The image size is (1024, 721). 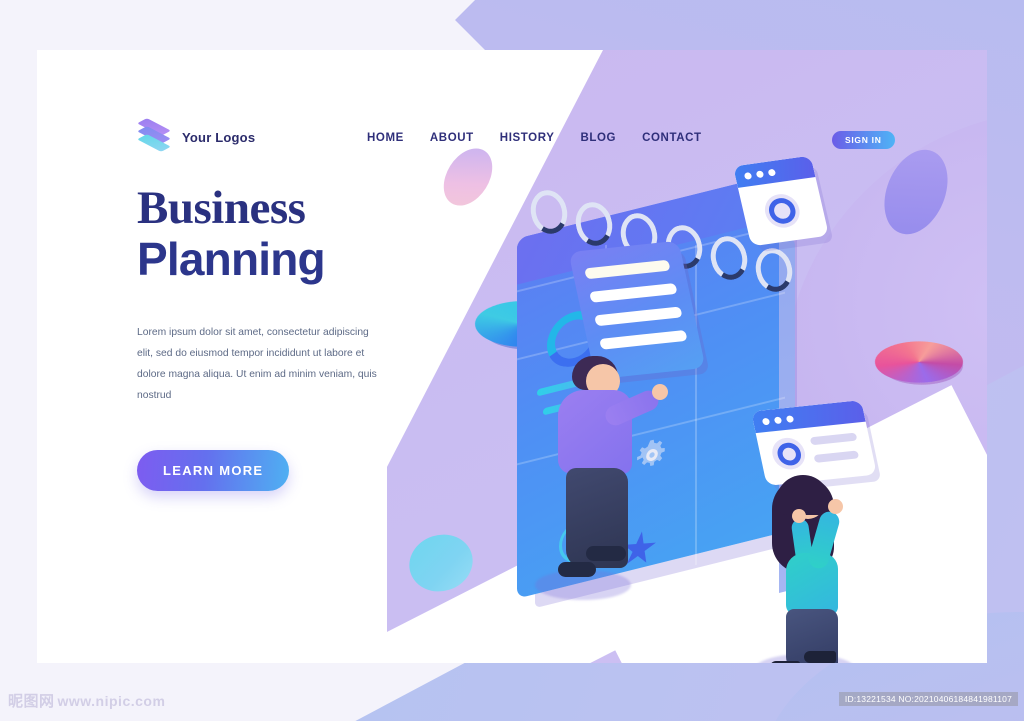 I want to click on browser-card-top, so click(x=781, y=201).